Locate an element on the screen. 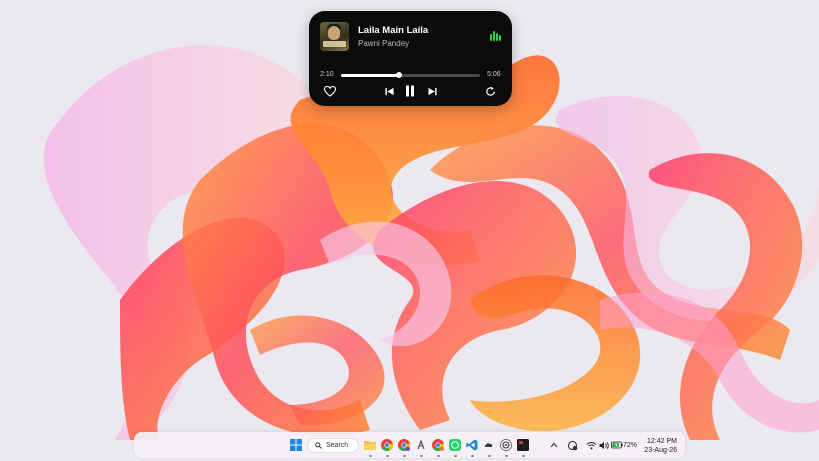 This screenshot has width=819, height=461. show-hidden-icons-button is located at coordinates (554, 445).